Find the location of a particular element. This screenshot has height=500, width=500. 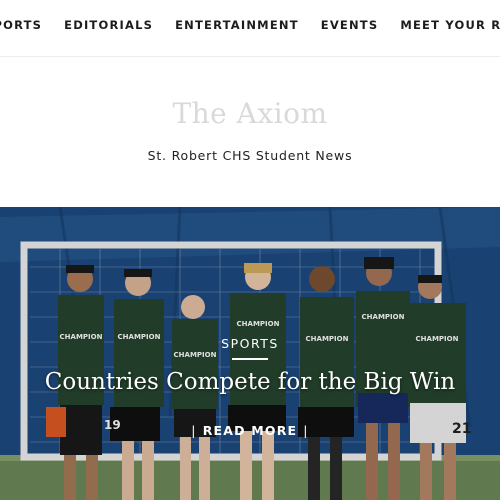

read-more-label: READ MORE is located at coordinates (250, 430).